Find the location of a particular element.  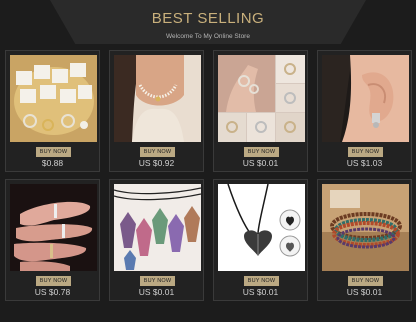

product-card: BUY NOW US $0.92 is located at coordinates (156, 111).